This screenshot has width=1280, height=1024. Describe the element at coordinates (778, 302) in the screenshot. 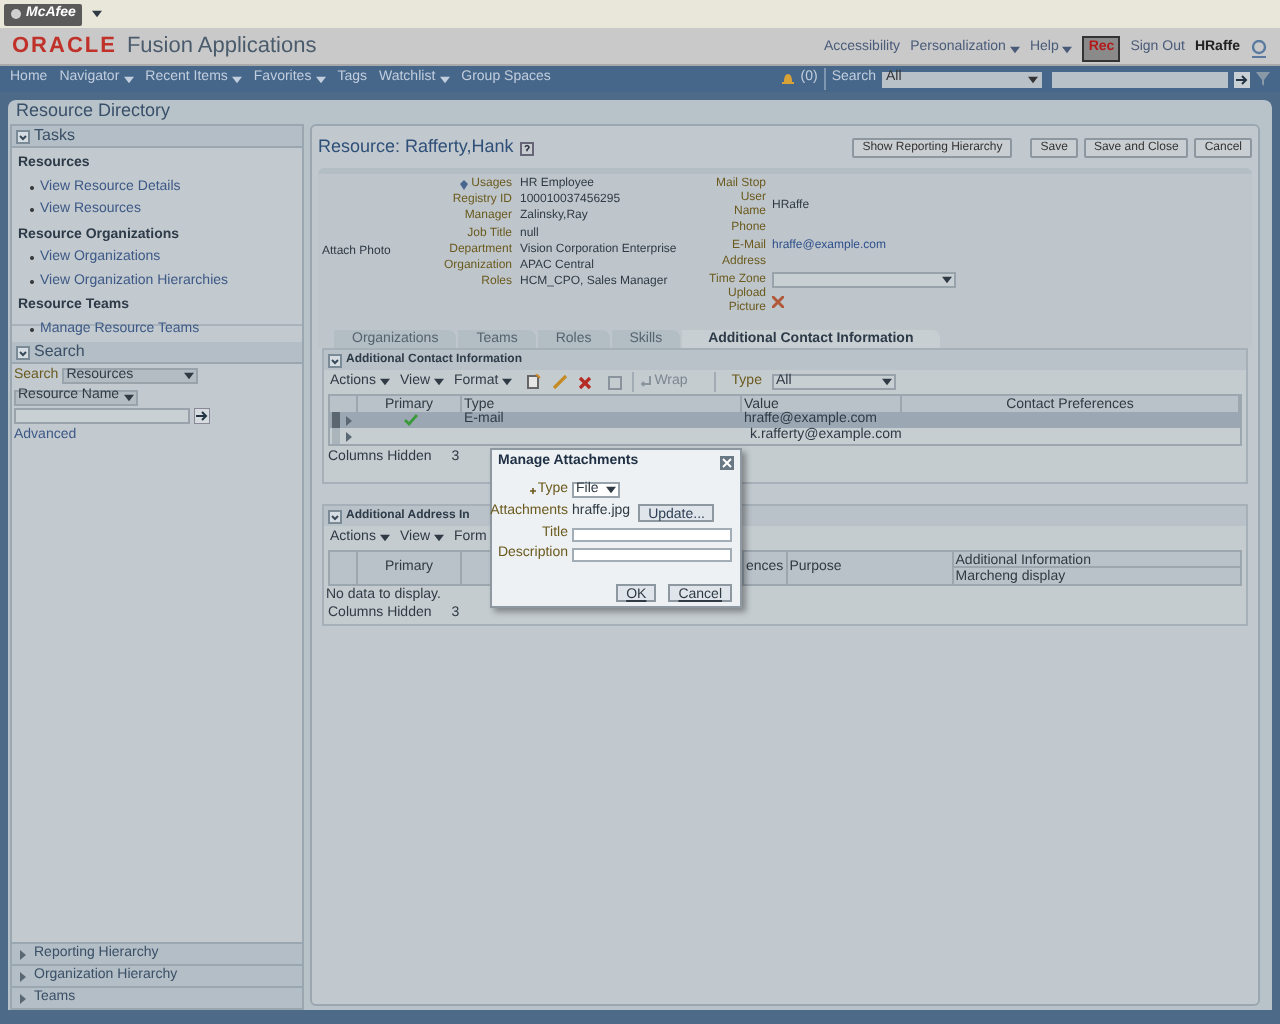

I see `upload-icon` at that location.